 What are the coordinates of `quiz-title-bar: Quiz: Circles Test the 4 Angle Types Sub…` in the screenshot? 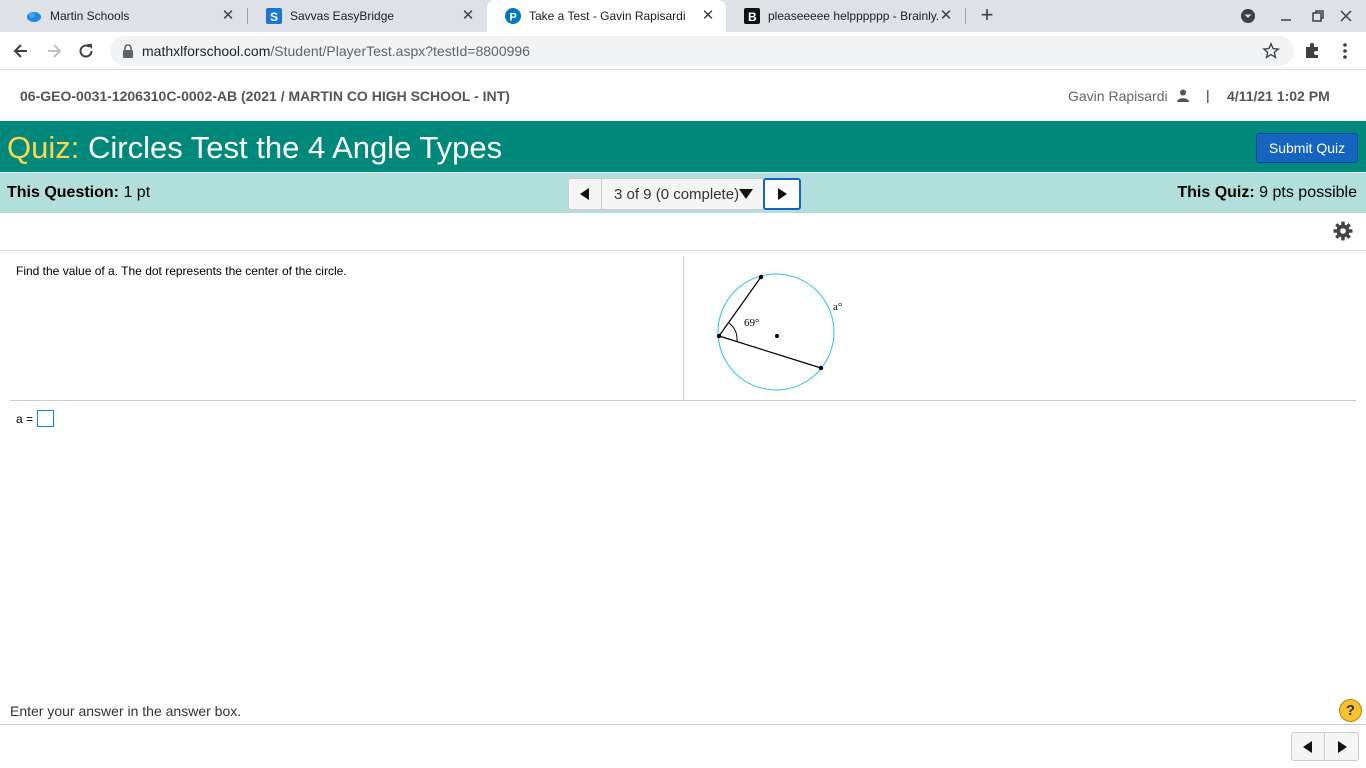 It's located at (683, 146).